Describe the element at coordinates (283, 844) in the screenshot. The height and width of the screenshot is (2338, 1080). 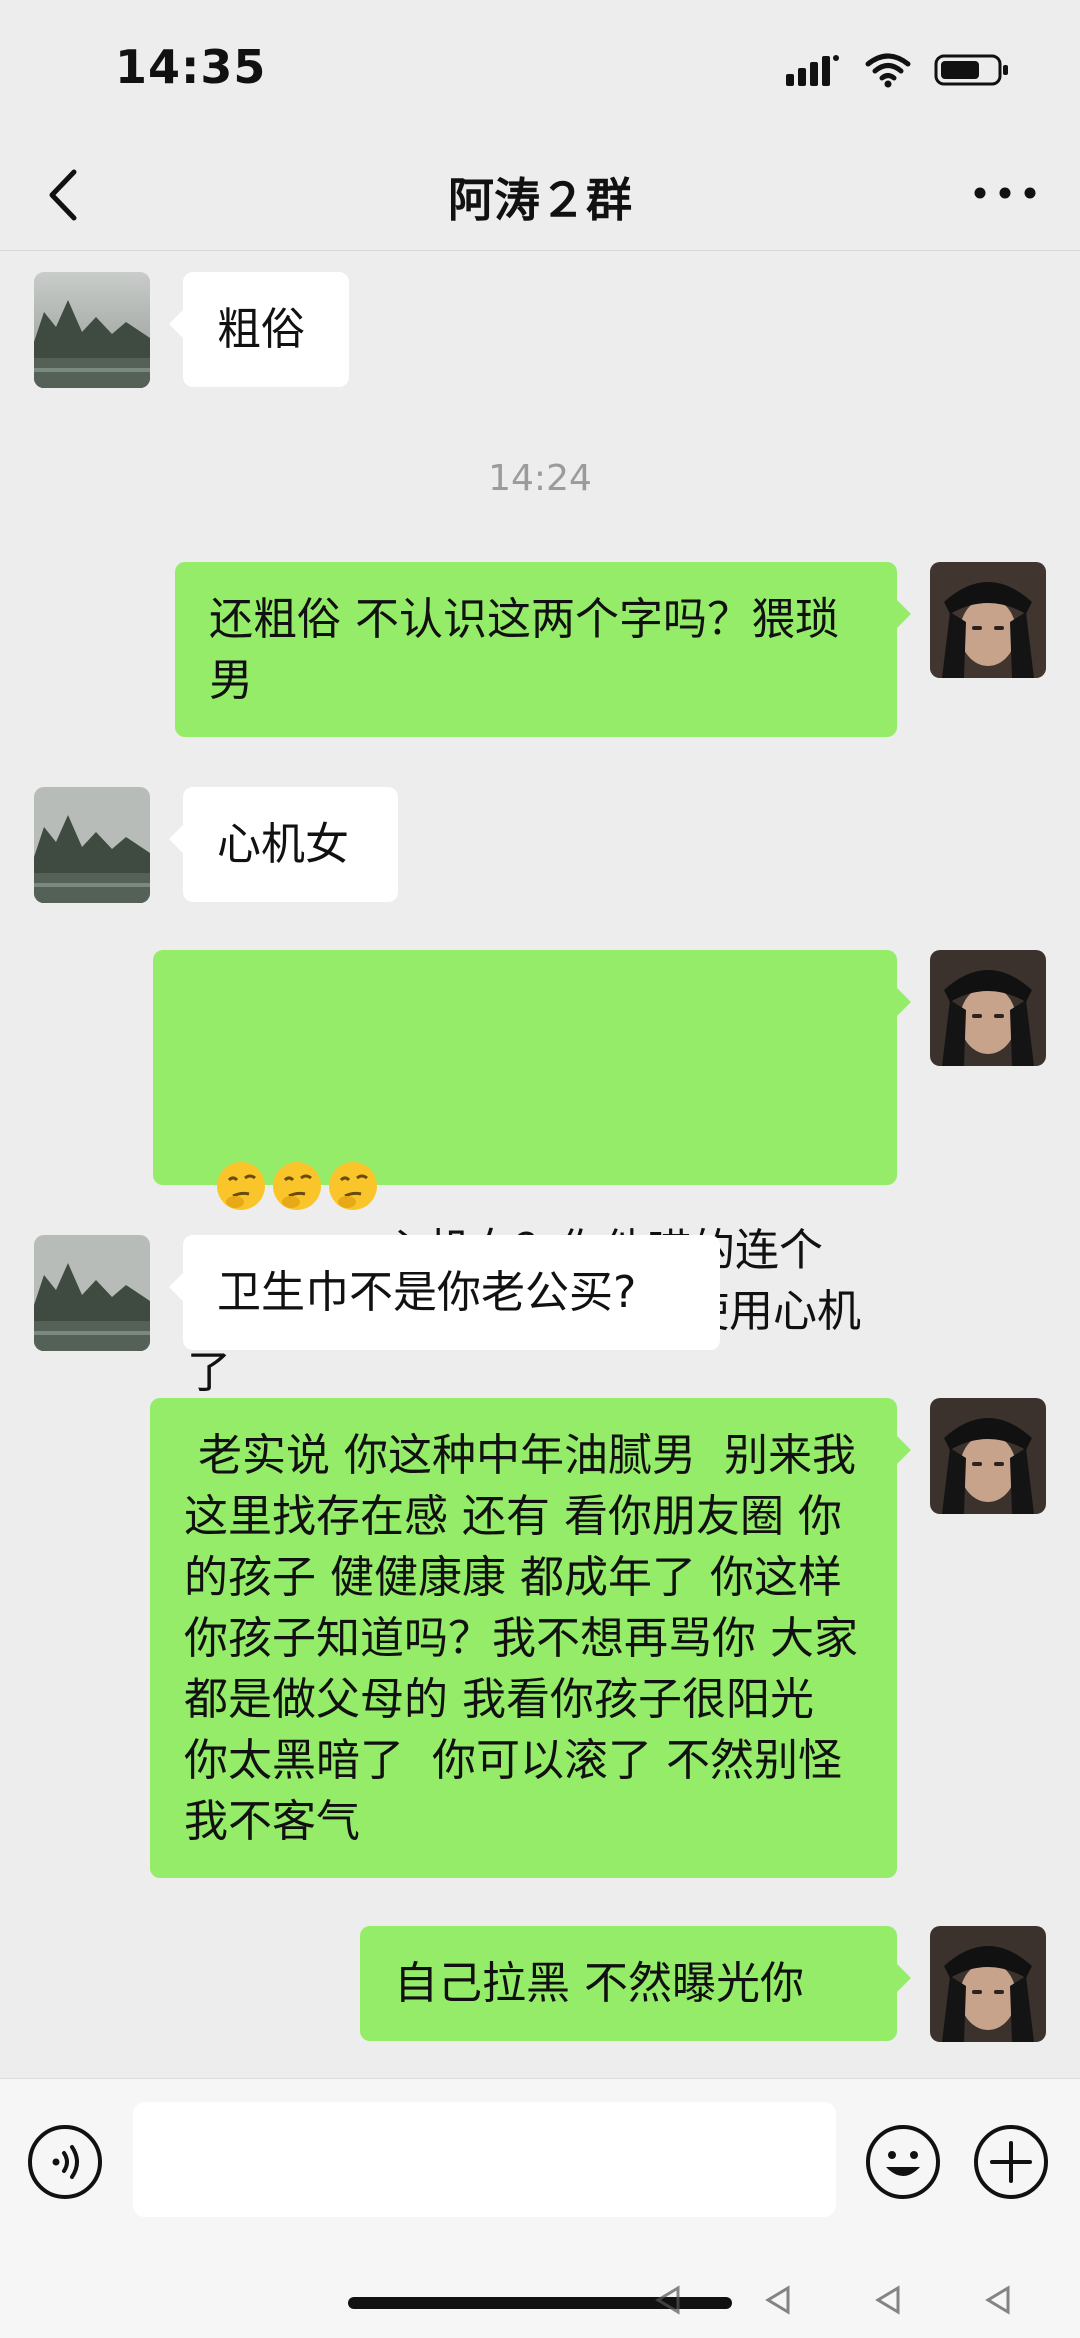
I see `message-bubble-incoming: 心机女` at that location.